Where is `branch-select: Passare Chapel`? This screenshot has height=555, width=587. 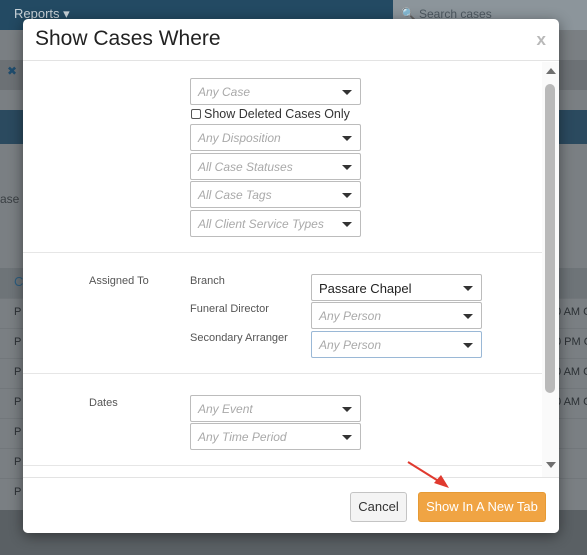
branch-select: Passare Chapel is located at coordinates (396, 287).